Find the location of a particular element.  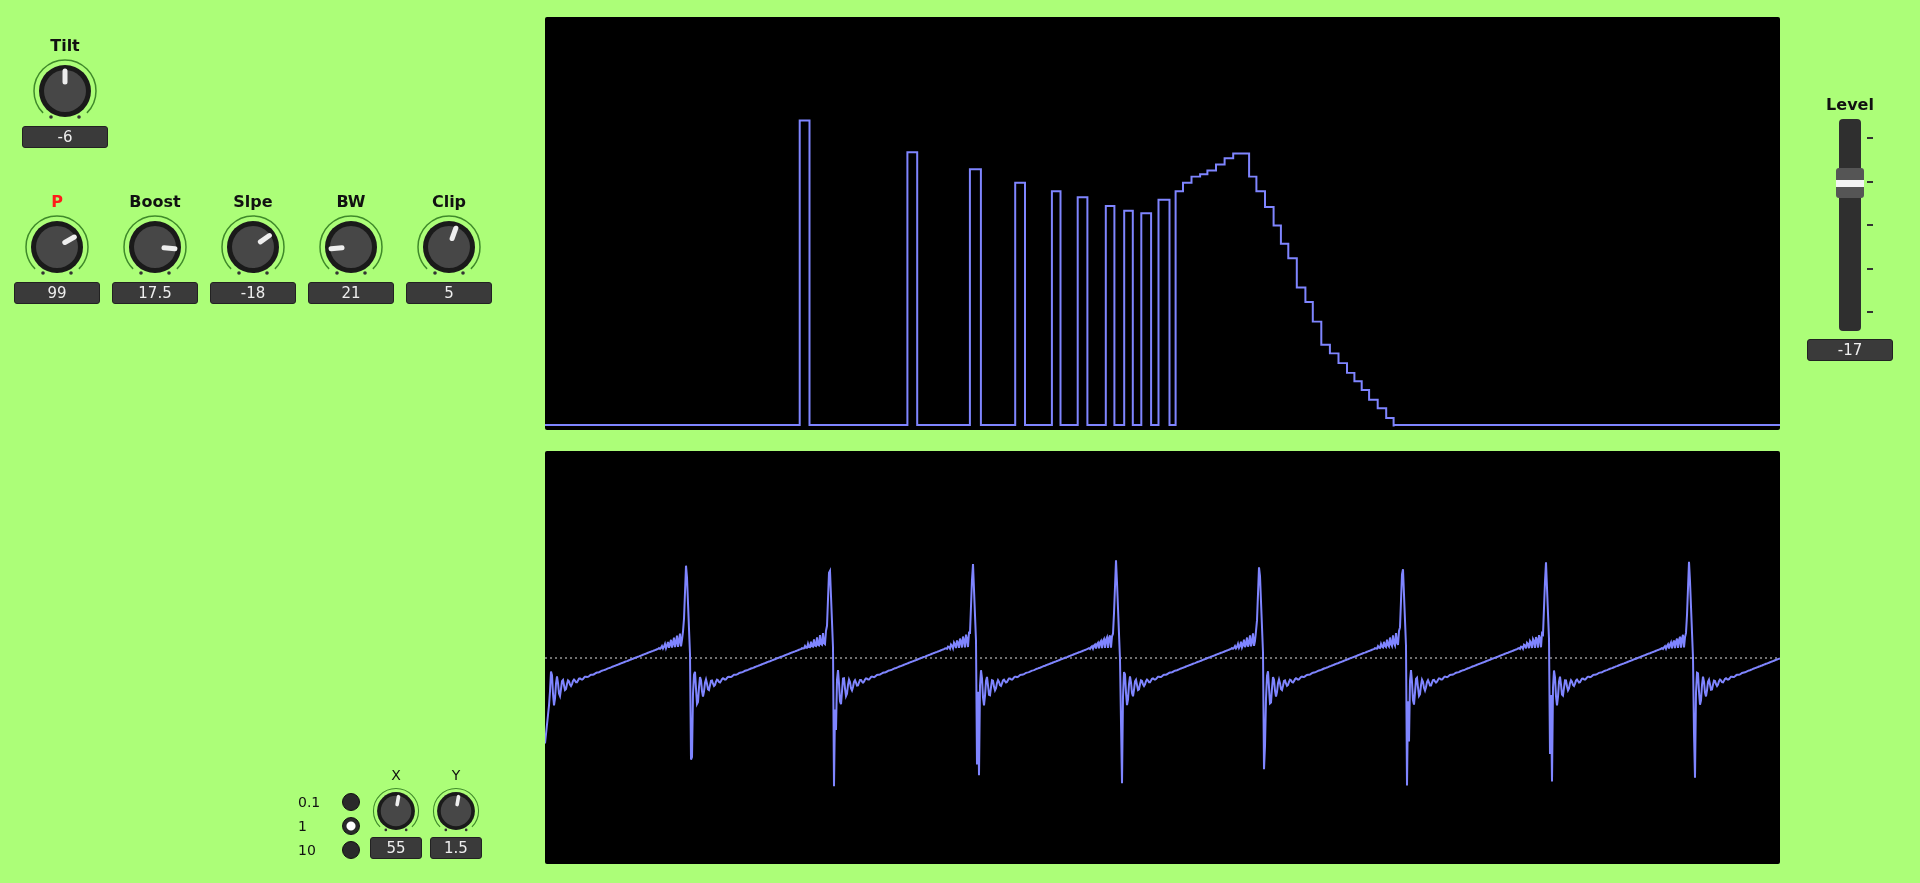

value-readout: 1.5 is located at coordinates (456, 848).